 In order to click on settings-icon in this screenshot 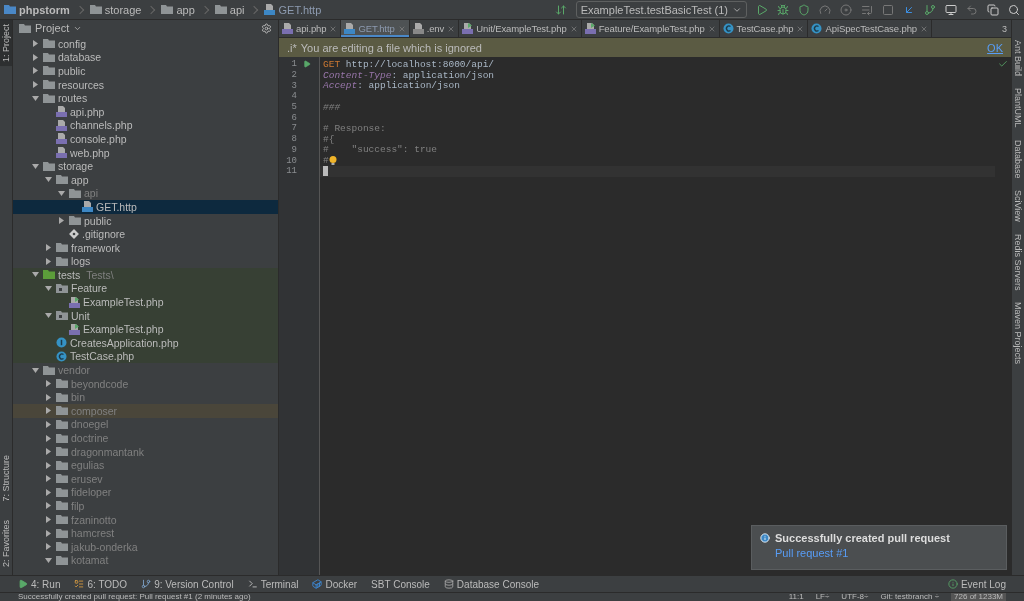, I will do `click(266, 28)`.